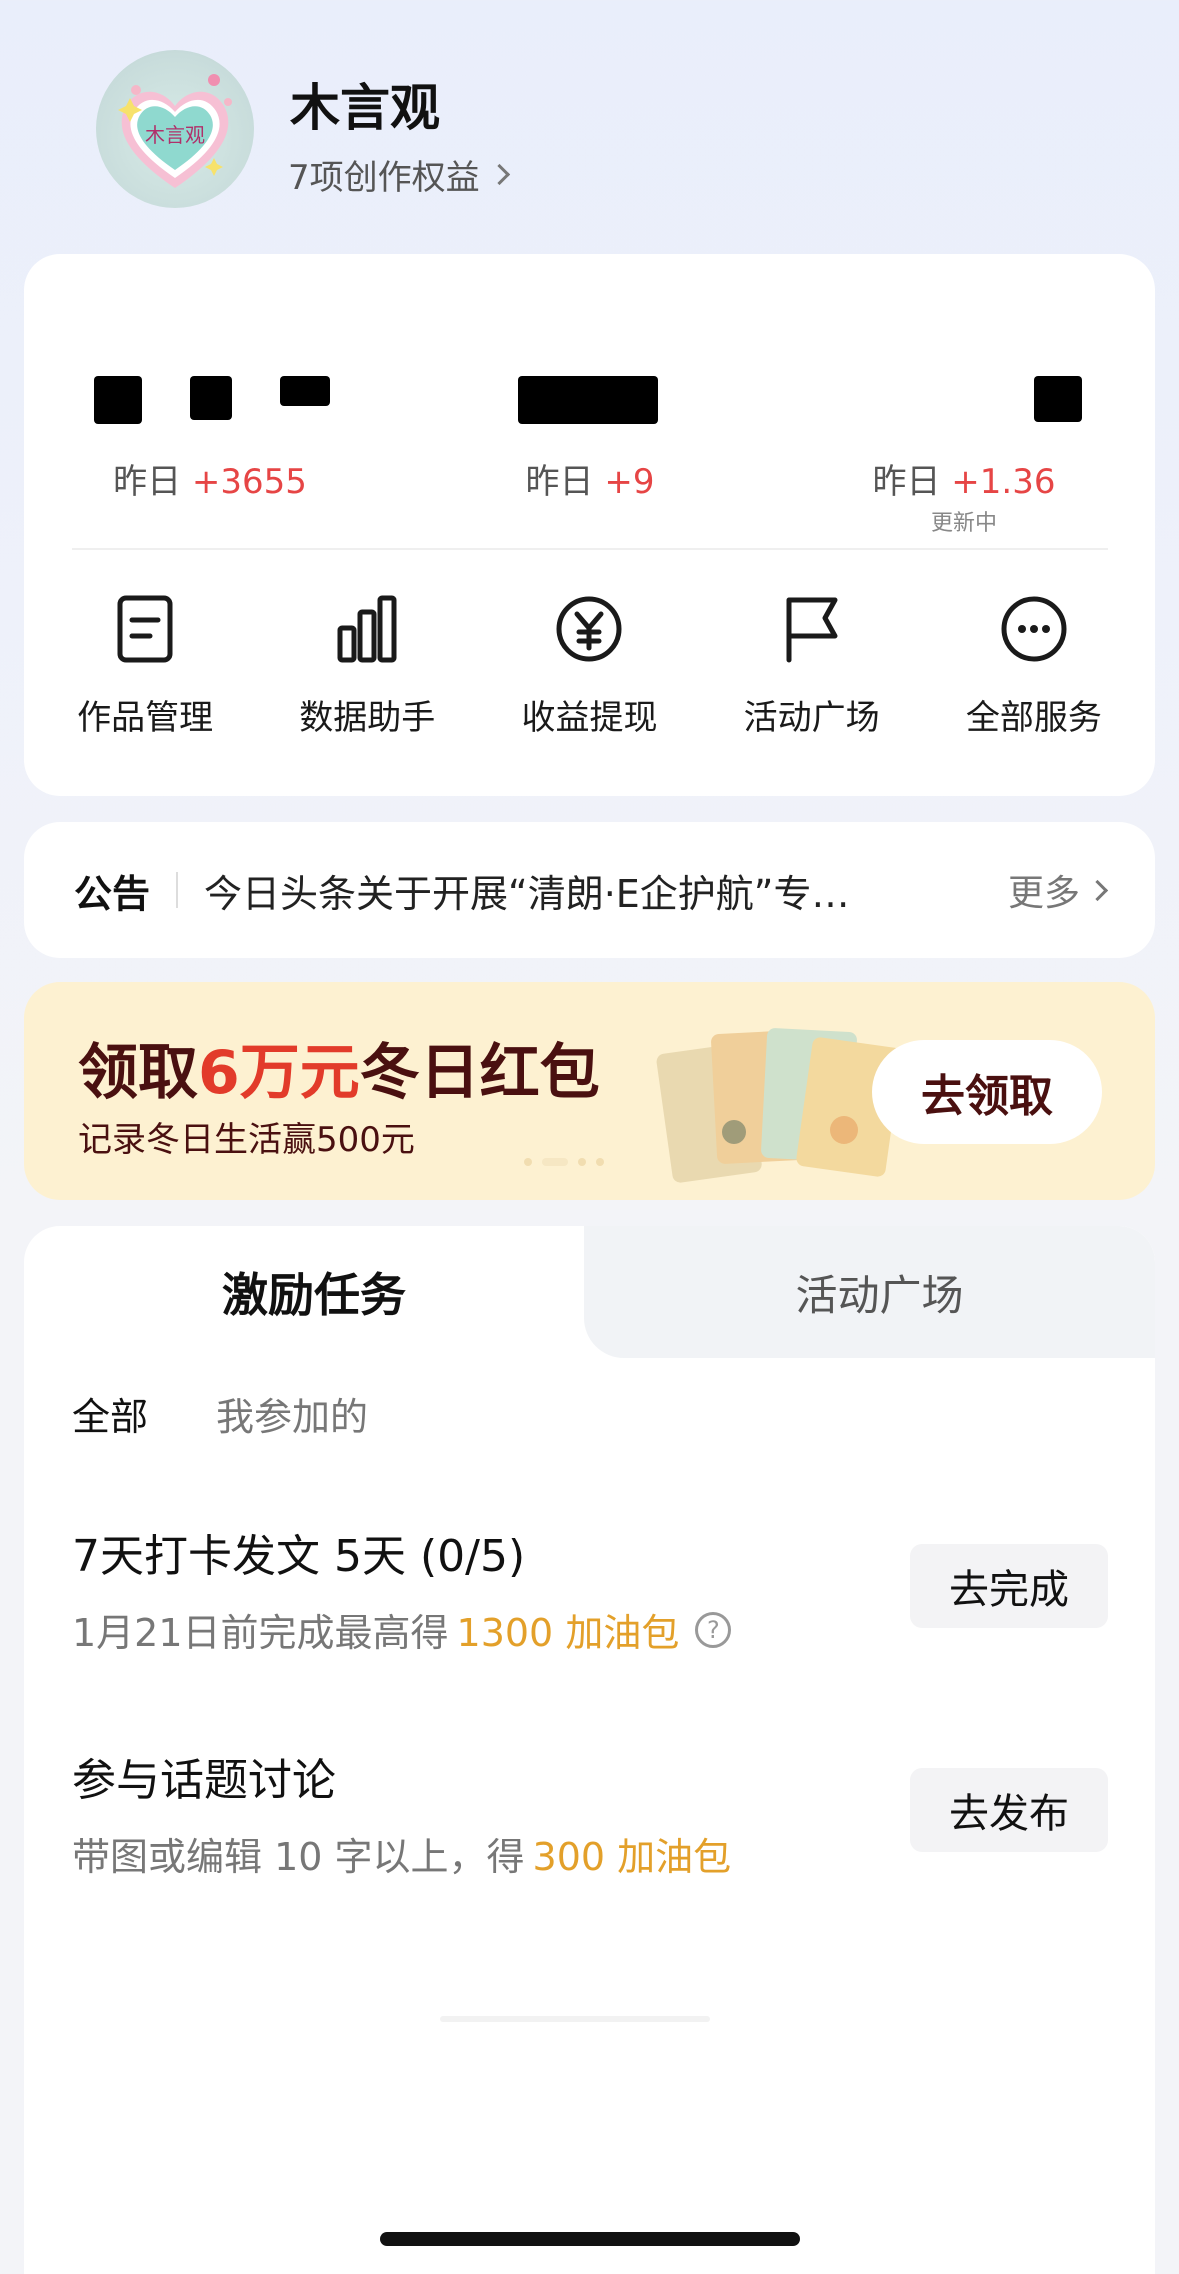  Describe the element at coordinates (811, 718) in the screenshot. I see `tool-label: 活动广场` at that location.